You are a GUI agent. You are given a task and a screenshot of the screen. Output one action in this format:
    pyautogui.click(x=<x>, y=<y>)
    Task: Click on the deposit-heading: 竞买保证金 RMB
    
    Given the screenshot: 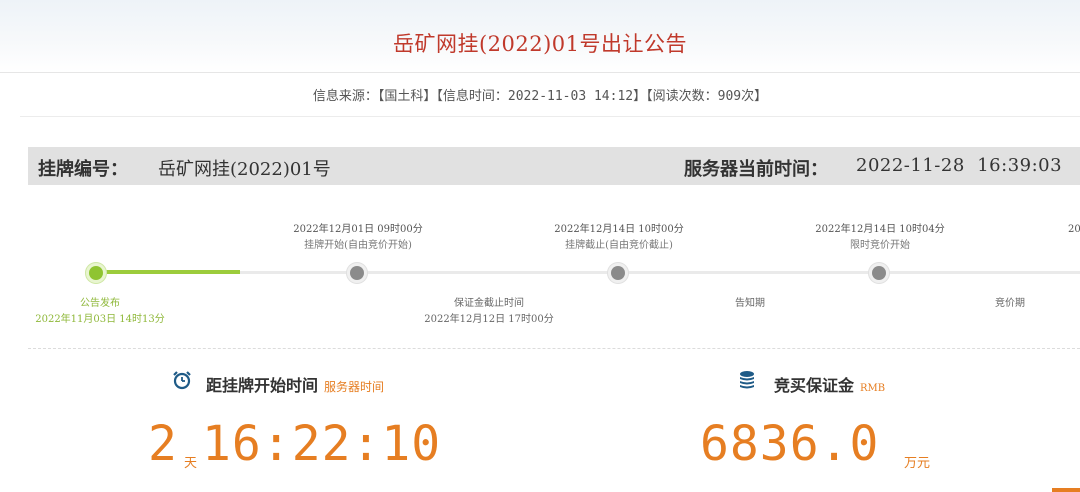 What is the action you would take?
    pyautogui.click(x=829, y=384)
    